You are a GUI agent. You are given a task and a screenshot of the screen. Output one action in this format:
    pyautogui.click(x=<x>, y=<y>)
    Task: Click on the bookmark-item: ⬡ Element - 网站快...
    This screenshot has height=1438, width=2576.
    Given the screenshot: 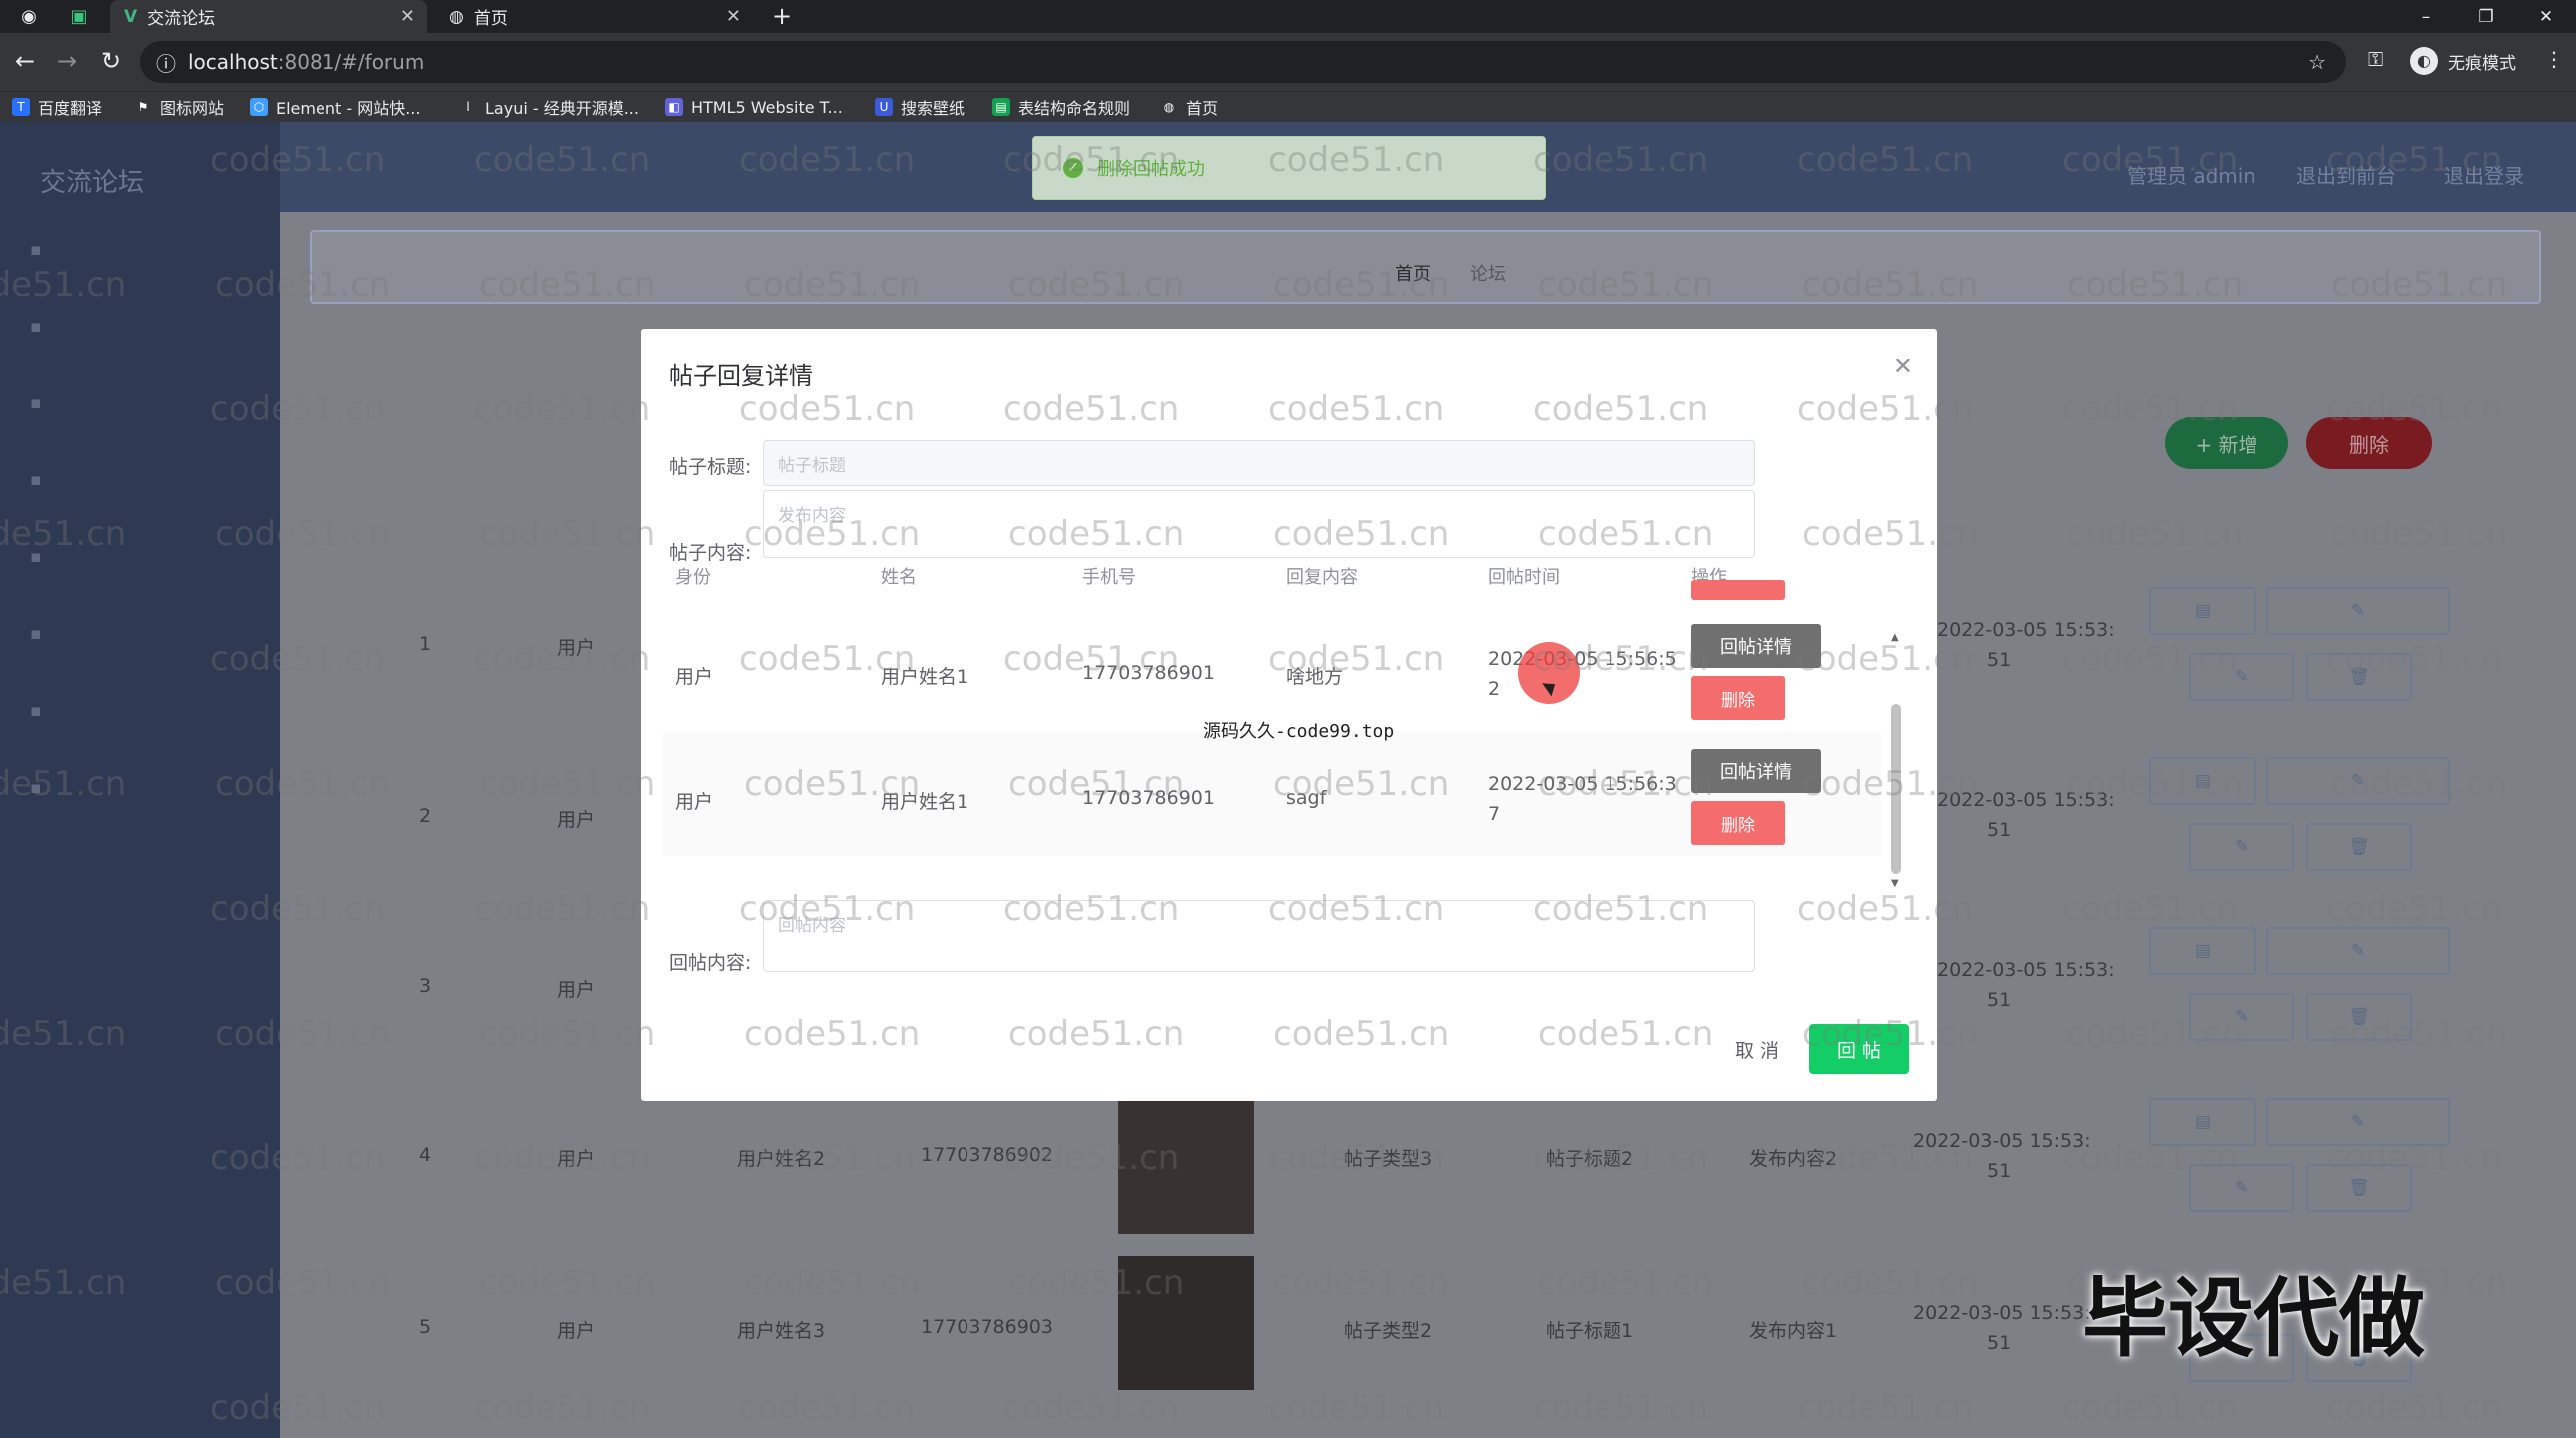 What is the action you would take?
    pyautogui.click(x=335, y=107)
    